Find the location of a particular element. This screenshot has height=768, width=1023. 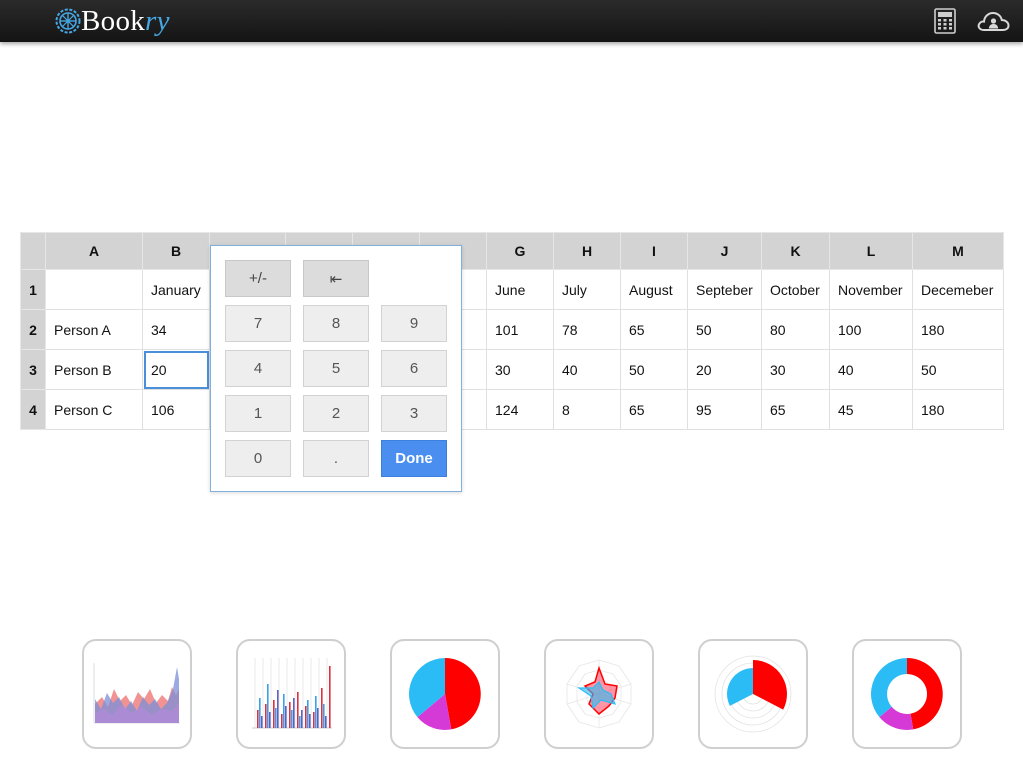

tab-back-key: ⇤ is located at coordinates (336, 278).